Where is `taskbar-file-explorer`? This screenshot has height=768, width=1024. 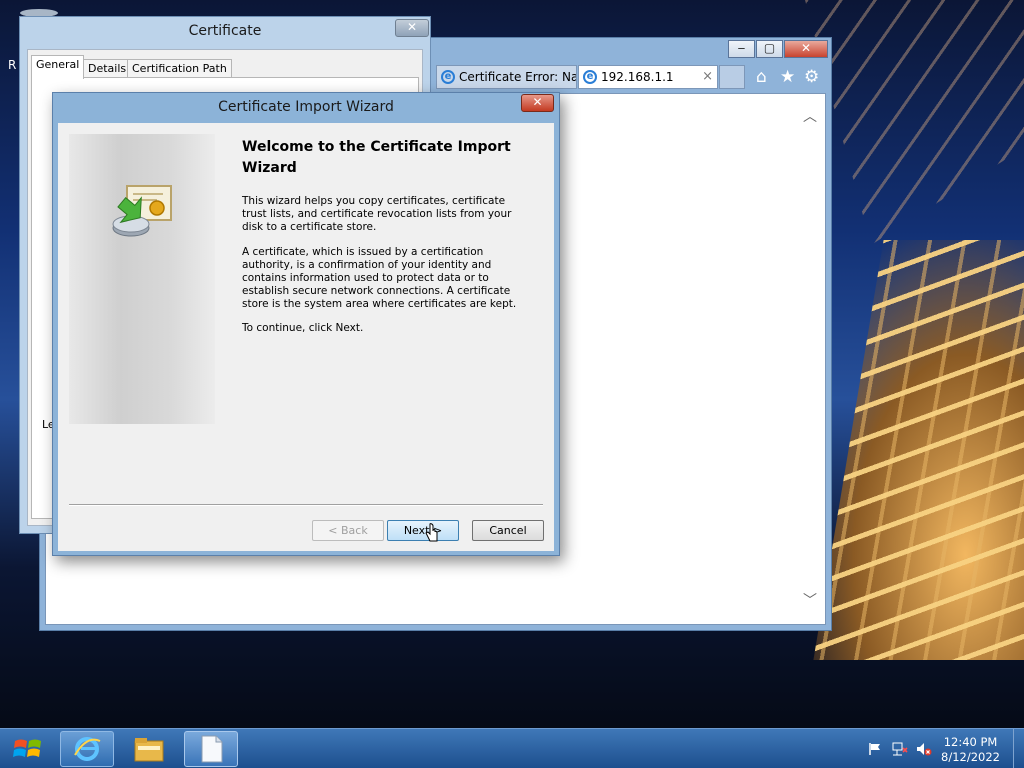 taskbar-file-explorer is located at coordinates (149, 749).